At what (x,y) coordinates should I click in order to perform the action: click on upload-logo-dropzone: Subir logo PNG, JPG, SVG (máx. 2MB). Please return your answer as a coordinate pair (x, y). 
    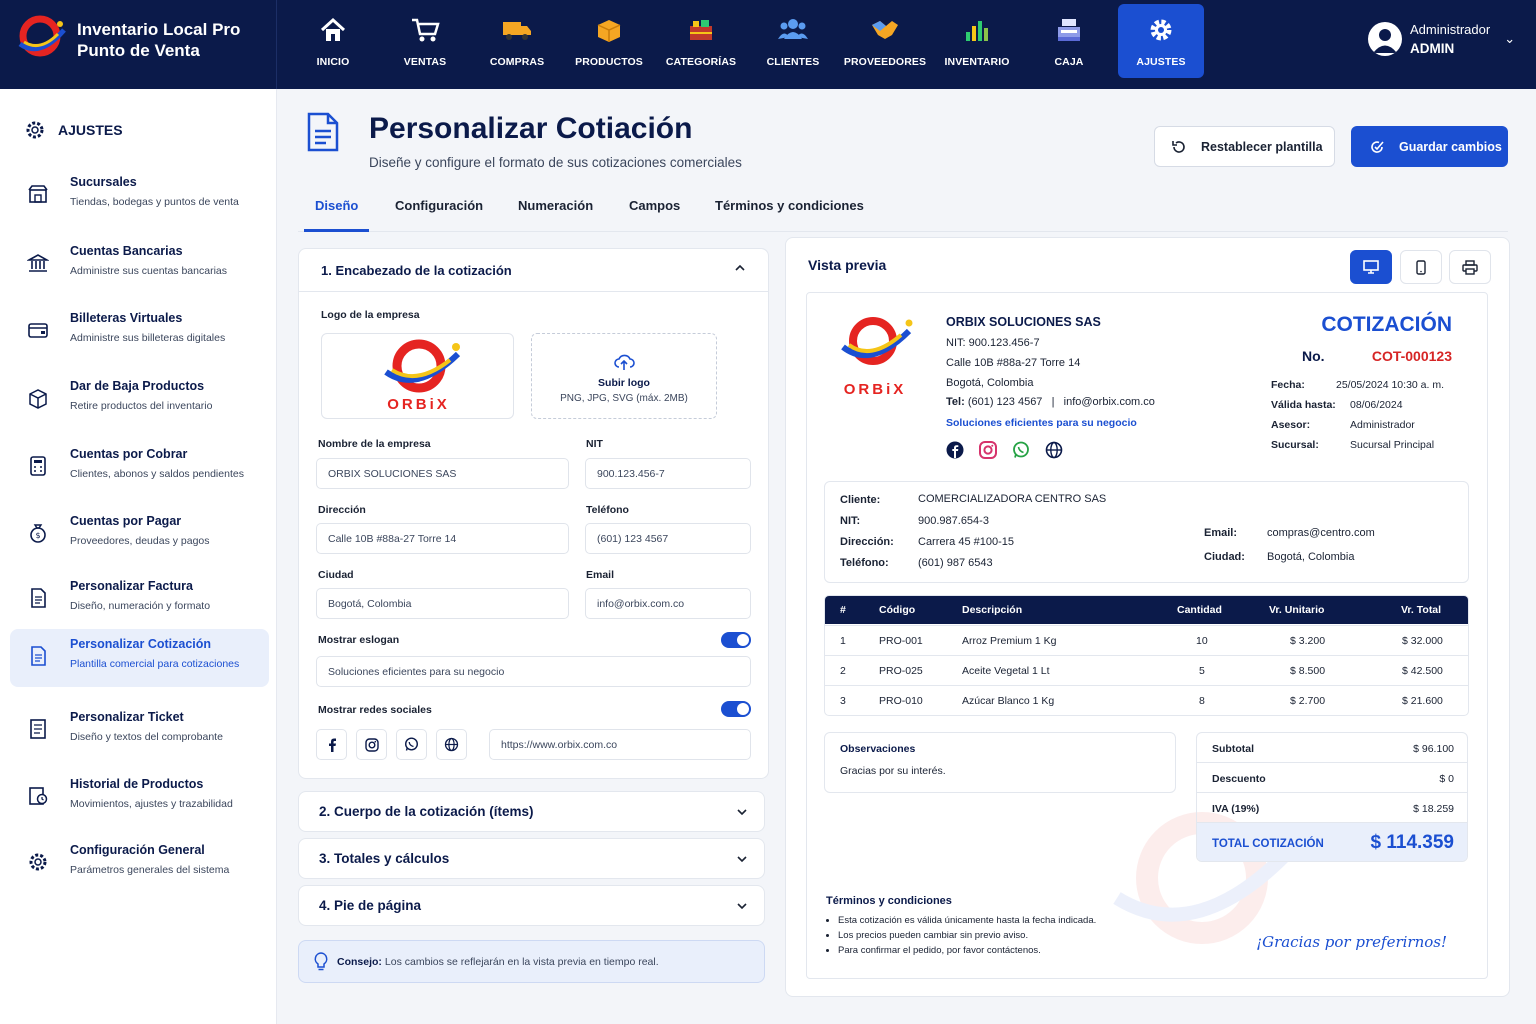
    Looking at the image, I should click on (624, 376).